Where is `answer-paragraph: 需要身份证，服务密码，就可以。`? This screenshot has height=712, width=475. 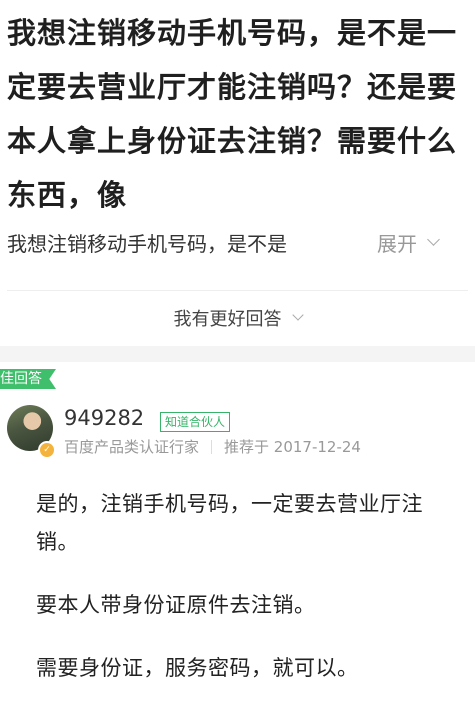 answer-paragraph: 需要身份证，服务密码，就可以。 is located at coordinates (197, 668).